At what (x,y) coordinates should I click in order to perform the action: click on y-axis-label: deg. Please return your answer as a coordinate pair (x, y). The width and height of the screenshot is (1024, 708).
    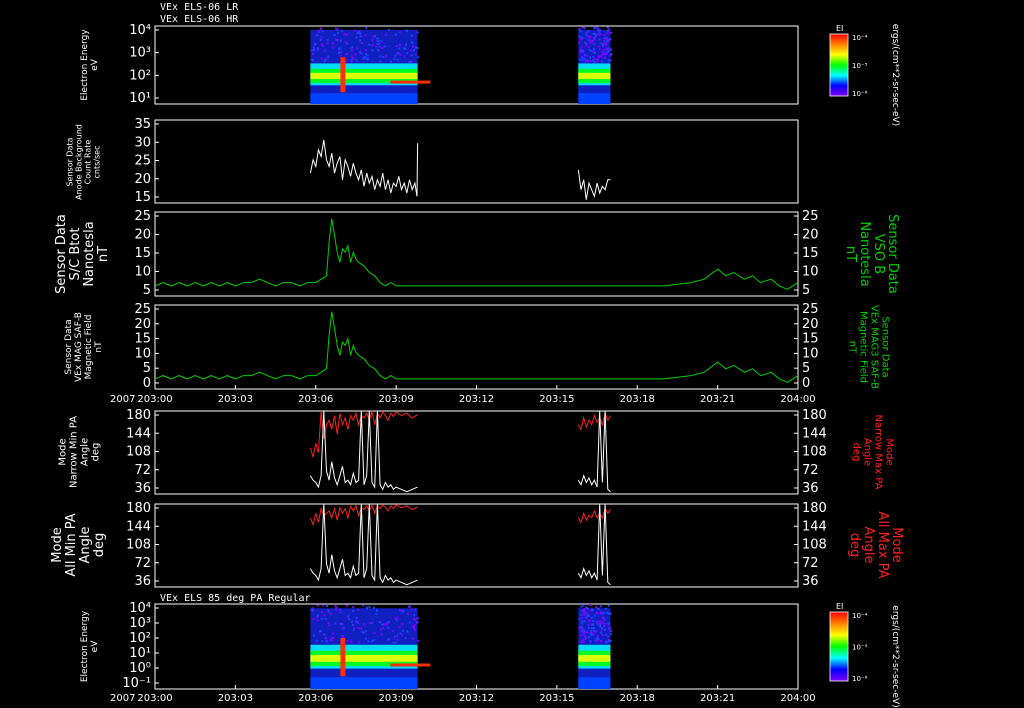
    Looking at the image, I should click on (99, 545).